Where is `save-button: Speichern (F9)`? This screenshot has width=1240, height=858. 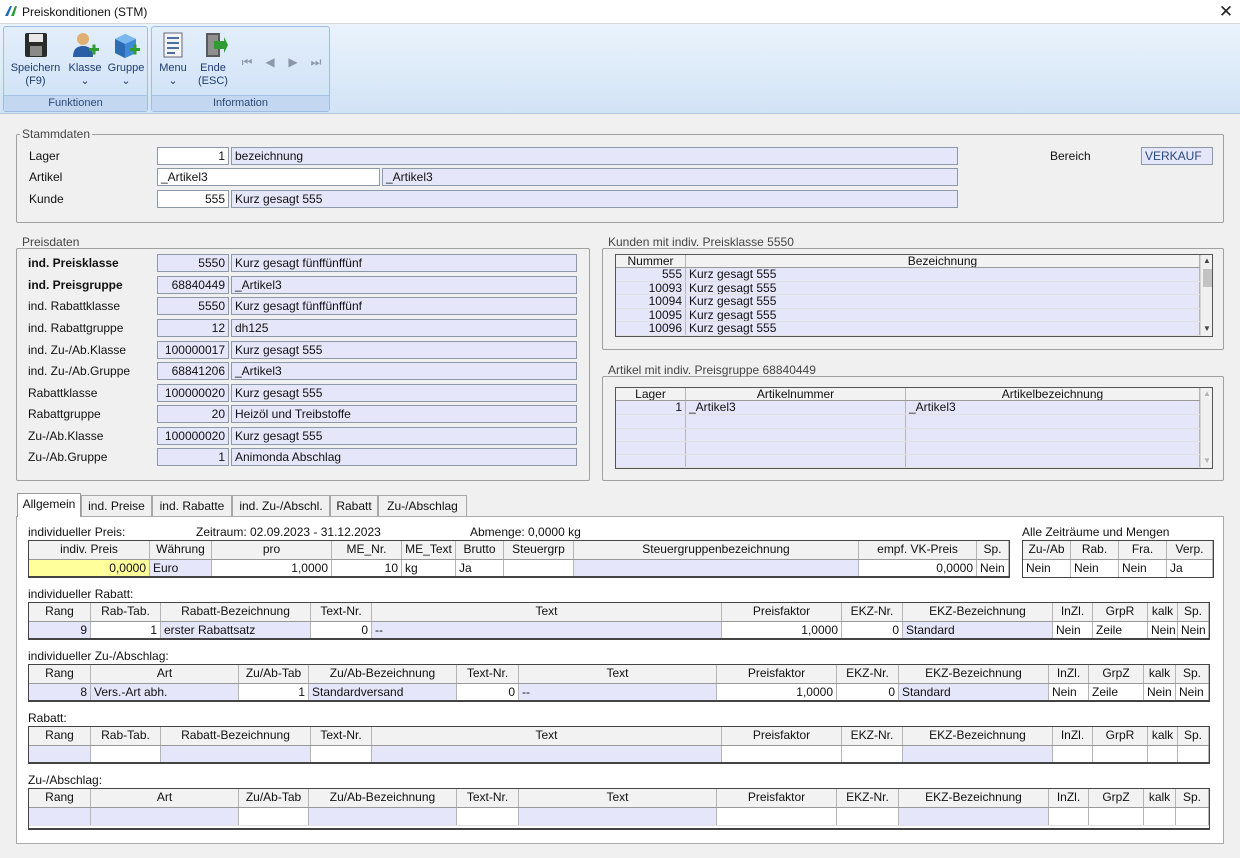 save-button: Speichern (F9) is located at coordinates (35, 62).